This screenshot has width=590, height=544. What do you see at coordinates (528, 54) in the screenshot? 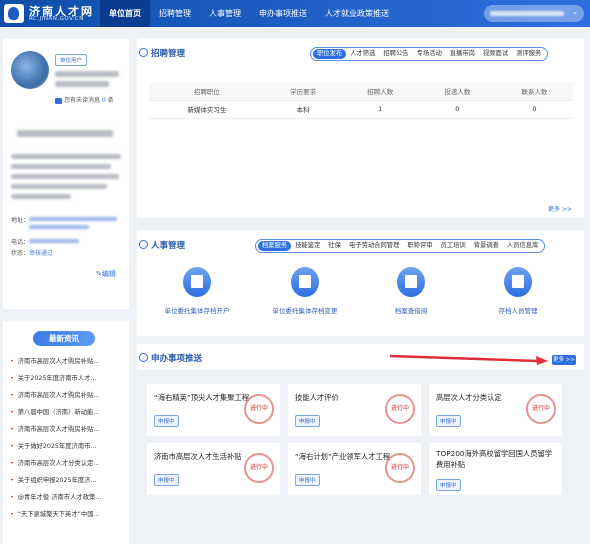
I see `tab-assessment: 测评服务` at bounding box center [528, 54].